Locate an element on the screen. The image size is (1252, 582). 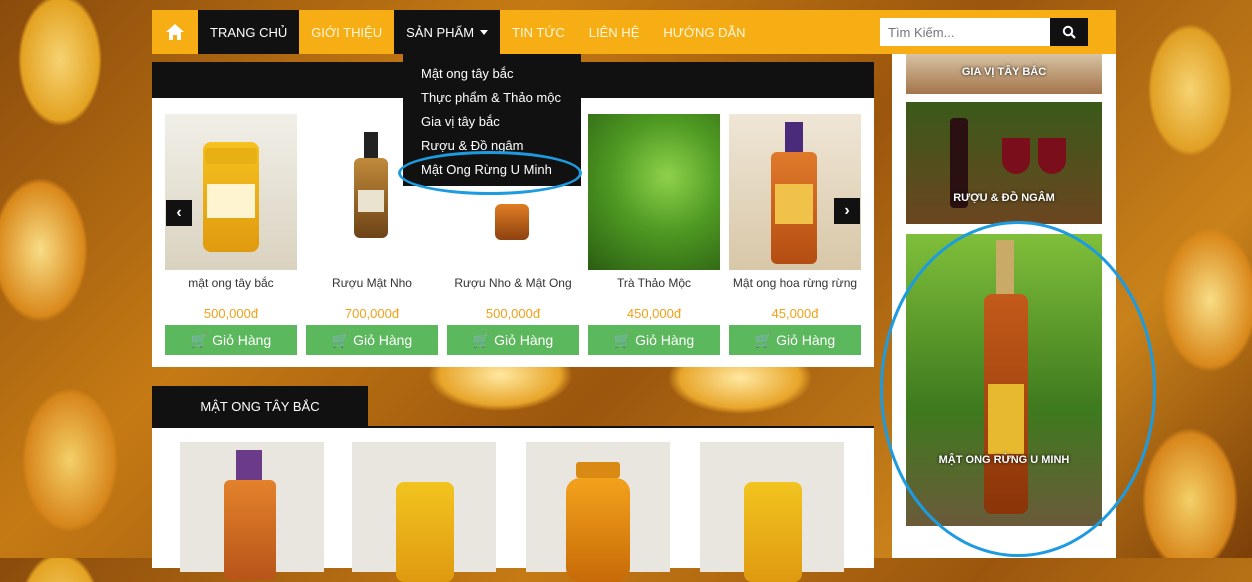
product-price: 45,000đ is located at coordinates (795, 313).